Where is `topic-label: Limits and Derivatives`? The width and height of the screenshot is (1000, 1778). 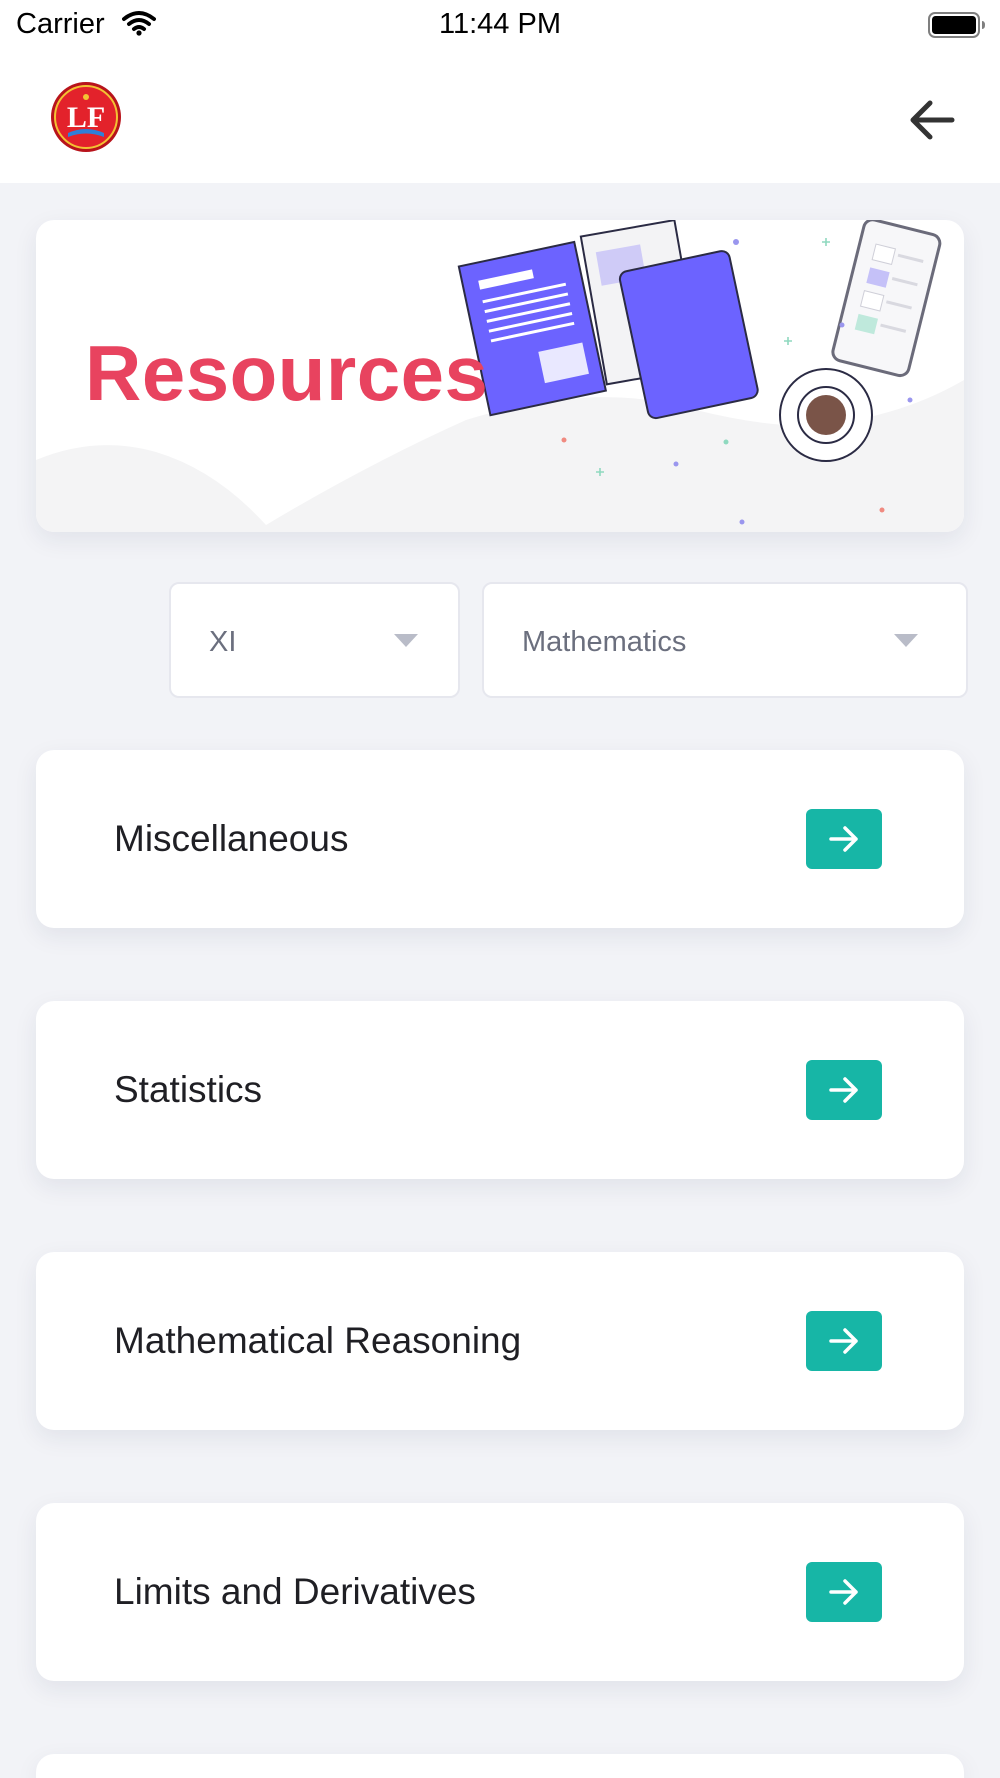 topic-label: Limits and Derivatives is located at coordinates (295, 1591).